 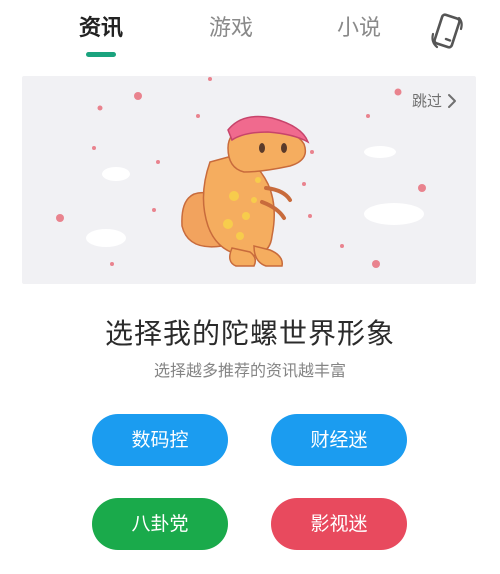 What do you see at coordinates (231, 29) in the screenshot?
I see `tab-games: 游戏` at bounding box center [231, 29].